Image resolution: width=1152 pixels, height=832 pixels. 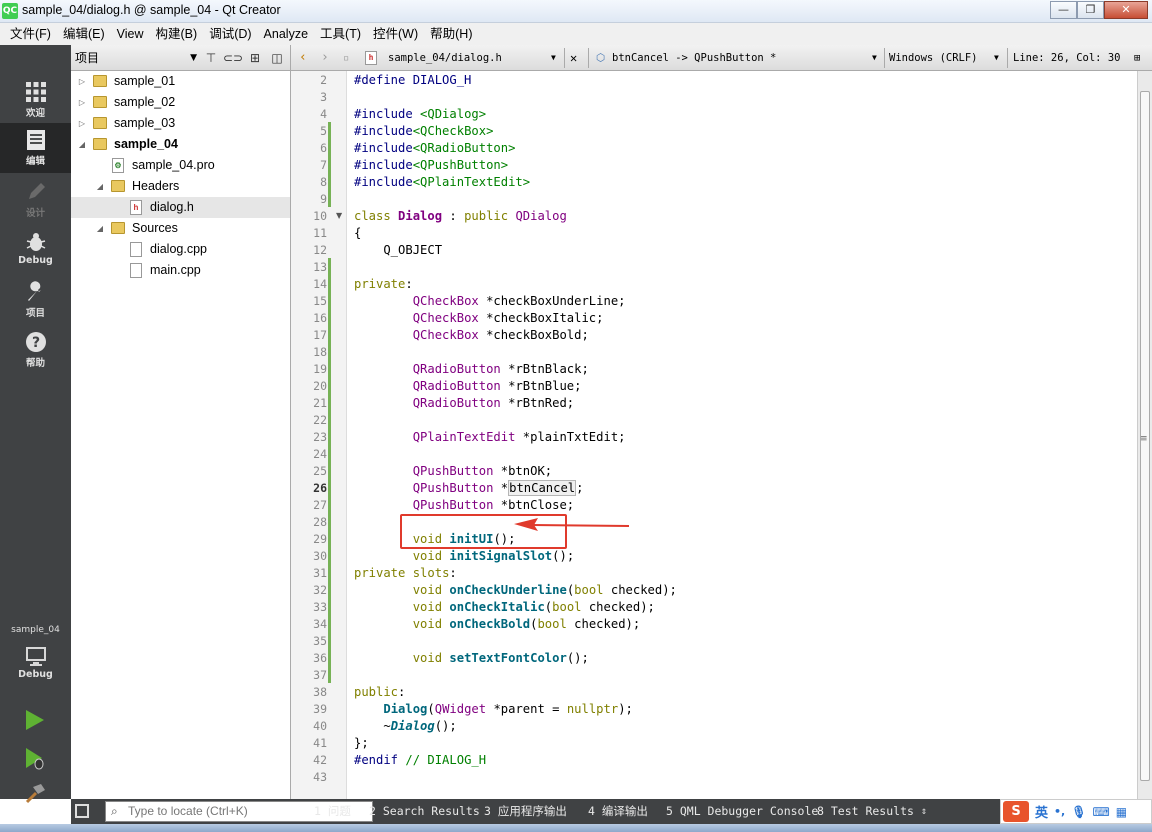 I want to click on code-line: void setTextFontColor();, so click(x=471, y=658).